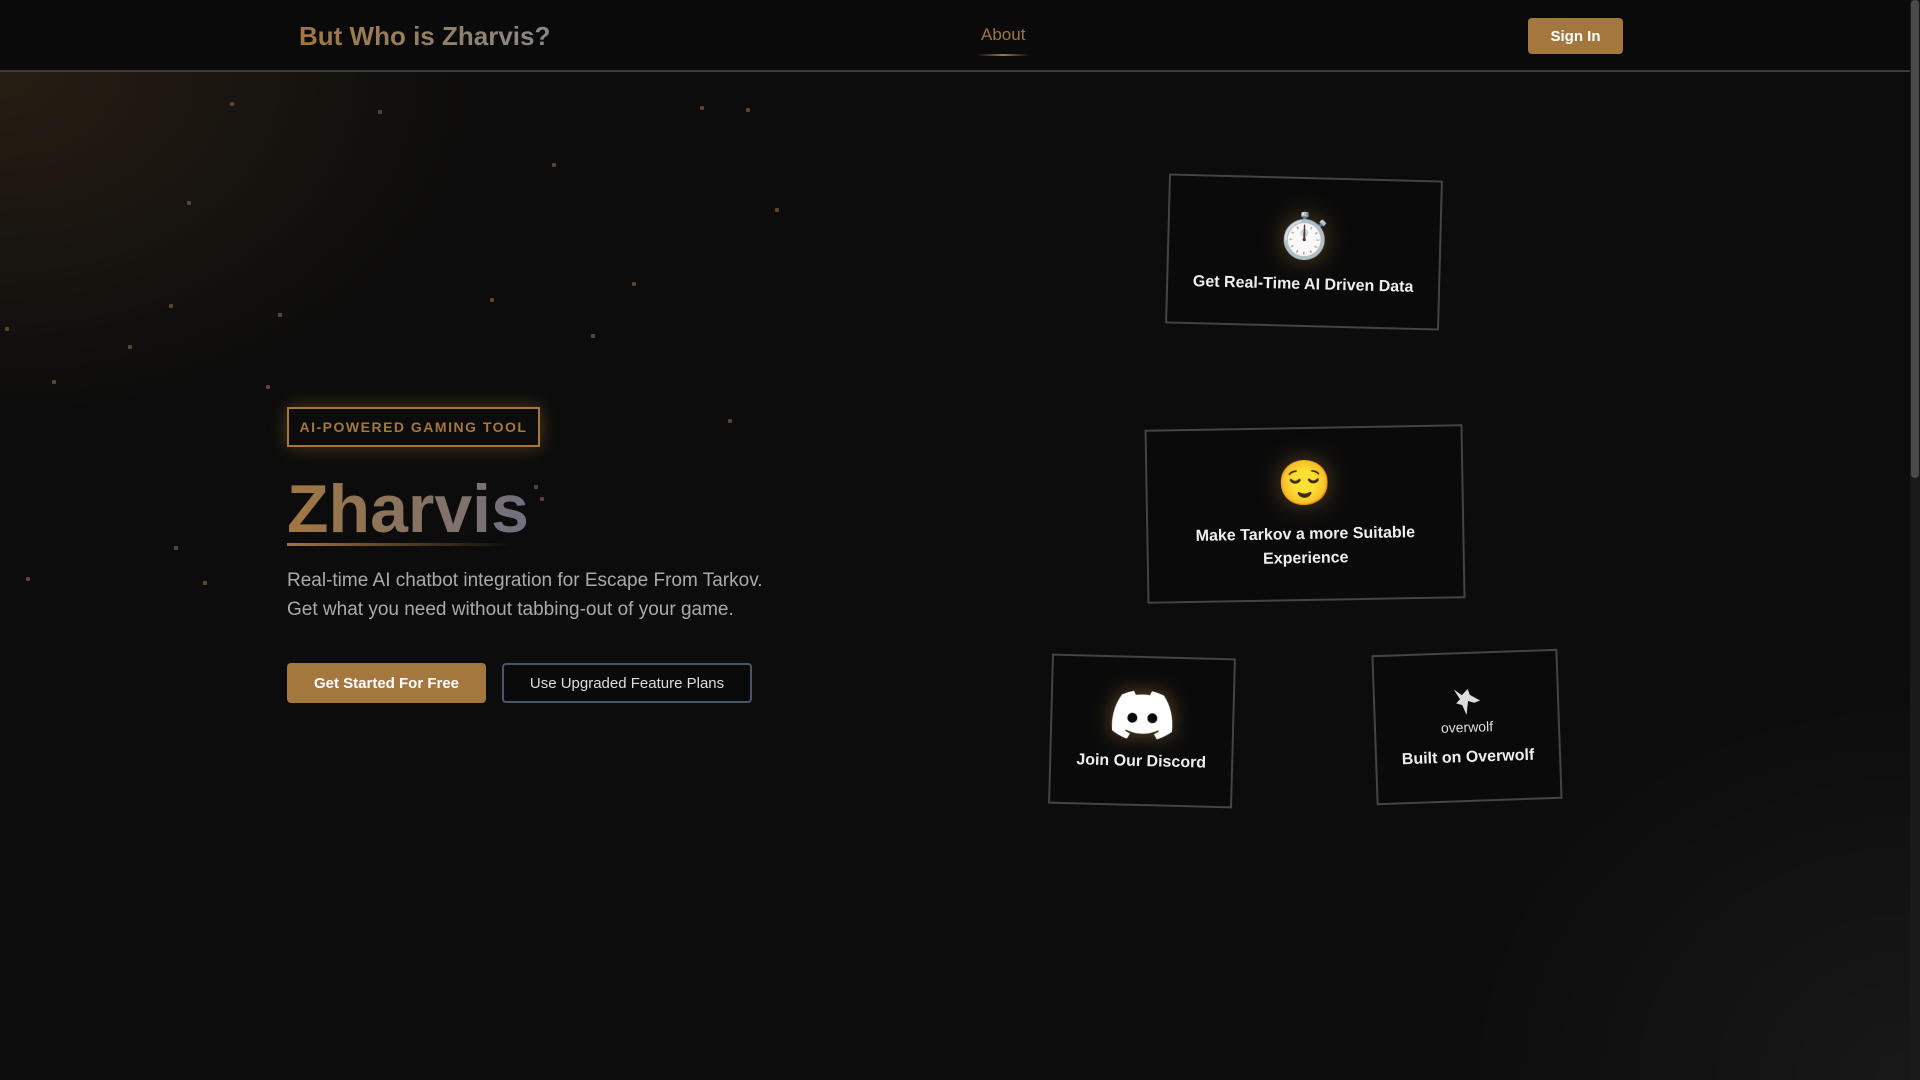 This screenshot has height=1080, width=1920. Describe the element at coordinates (413, 427) in the screenshot. I see `hero-badge: AI-POWERED GAMING TOOL` at that location.